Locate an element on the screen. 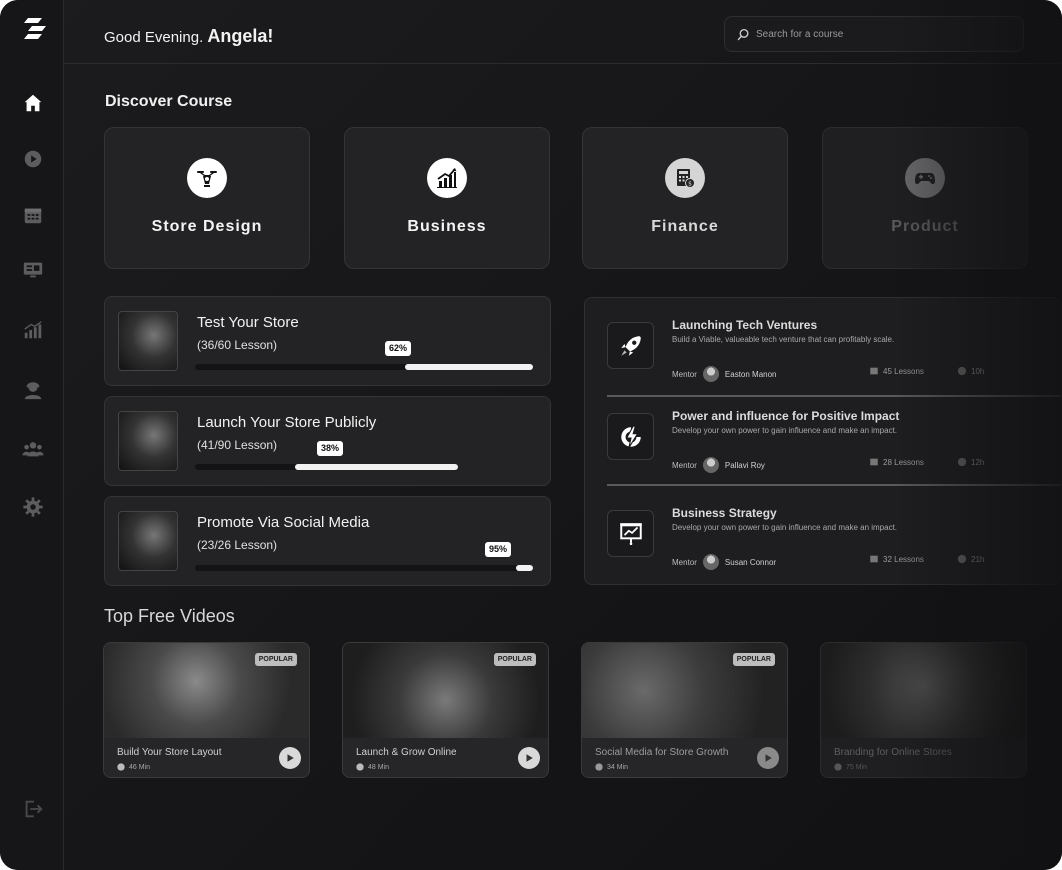  course-thumbnail is located at coordinates (148, 441).